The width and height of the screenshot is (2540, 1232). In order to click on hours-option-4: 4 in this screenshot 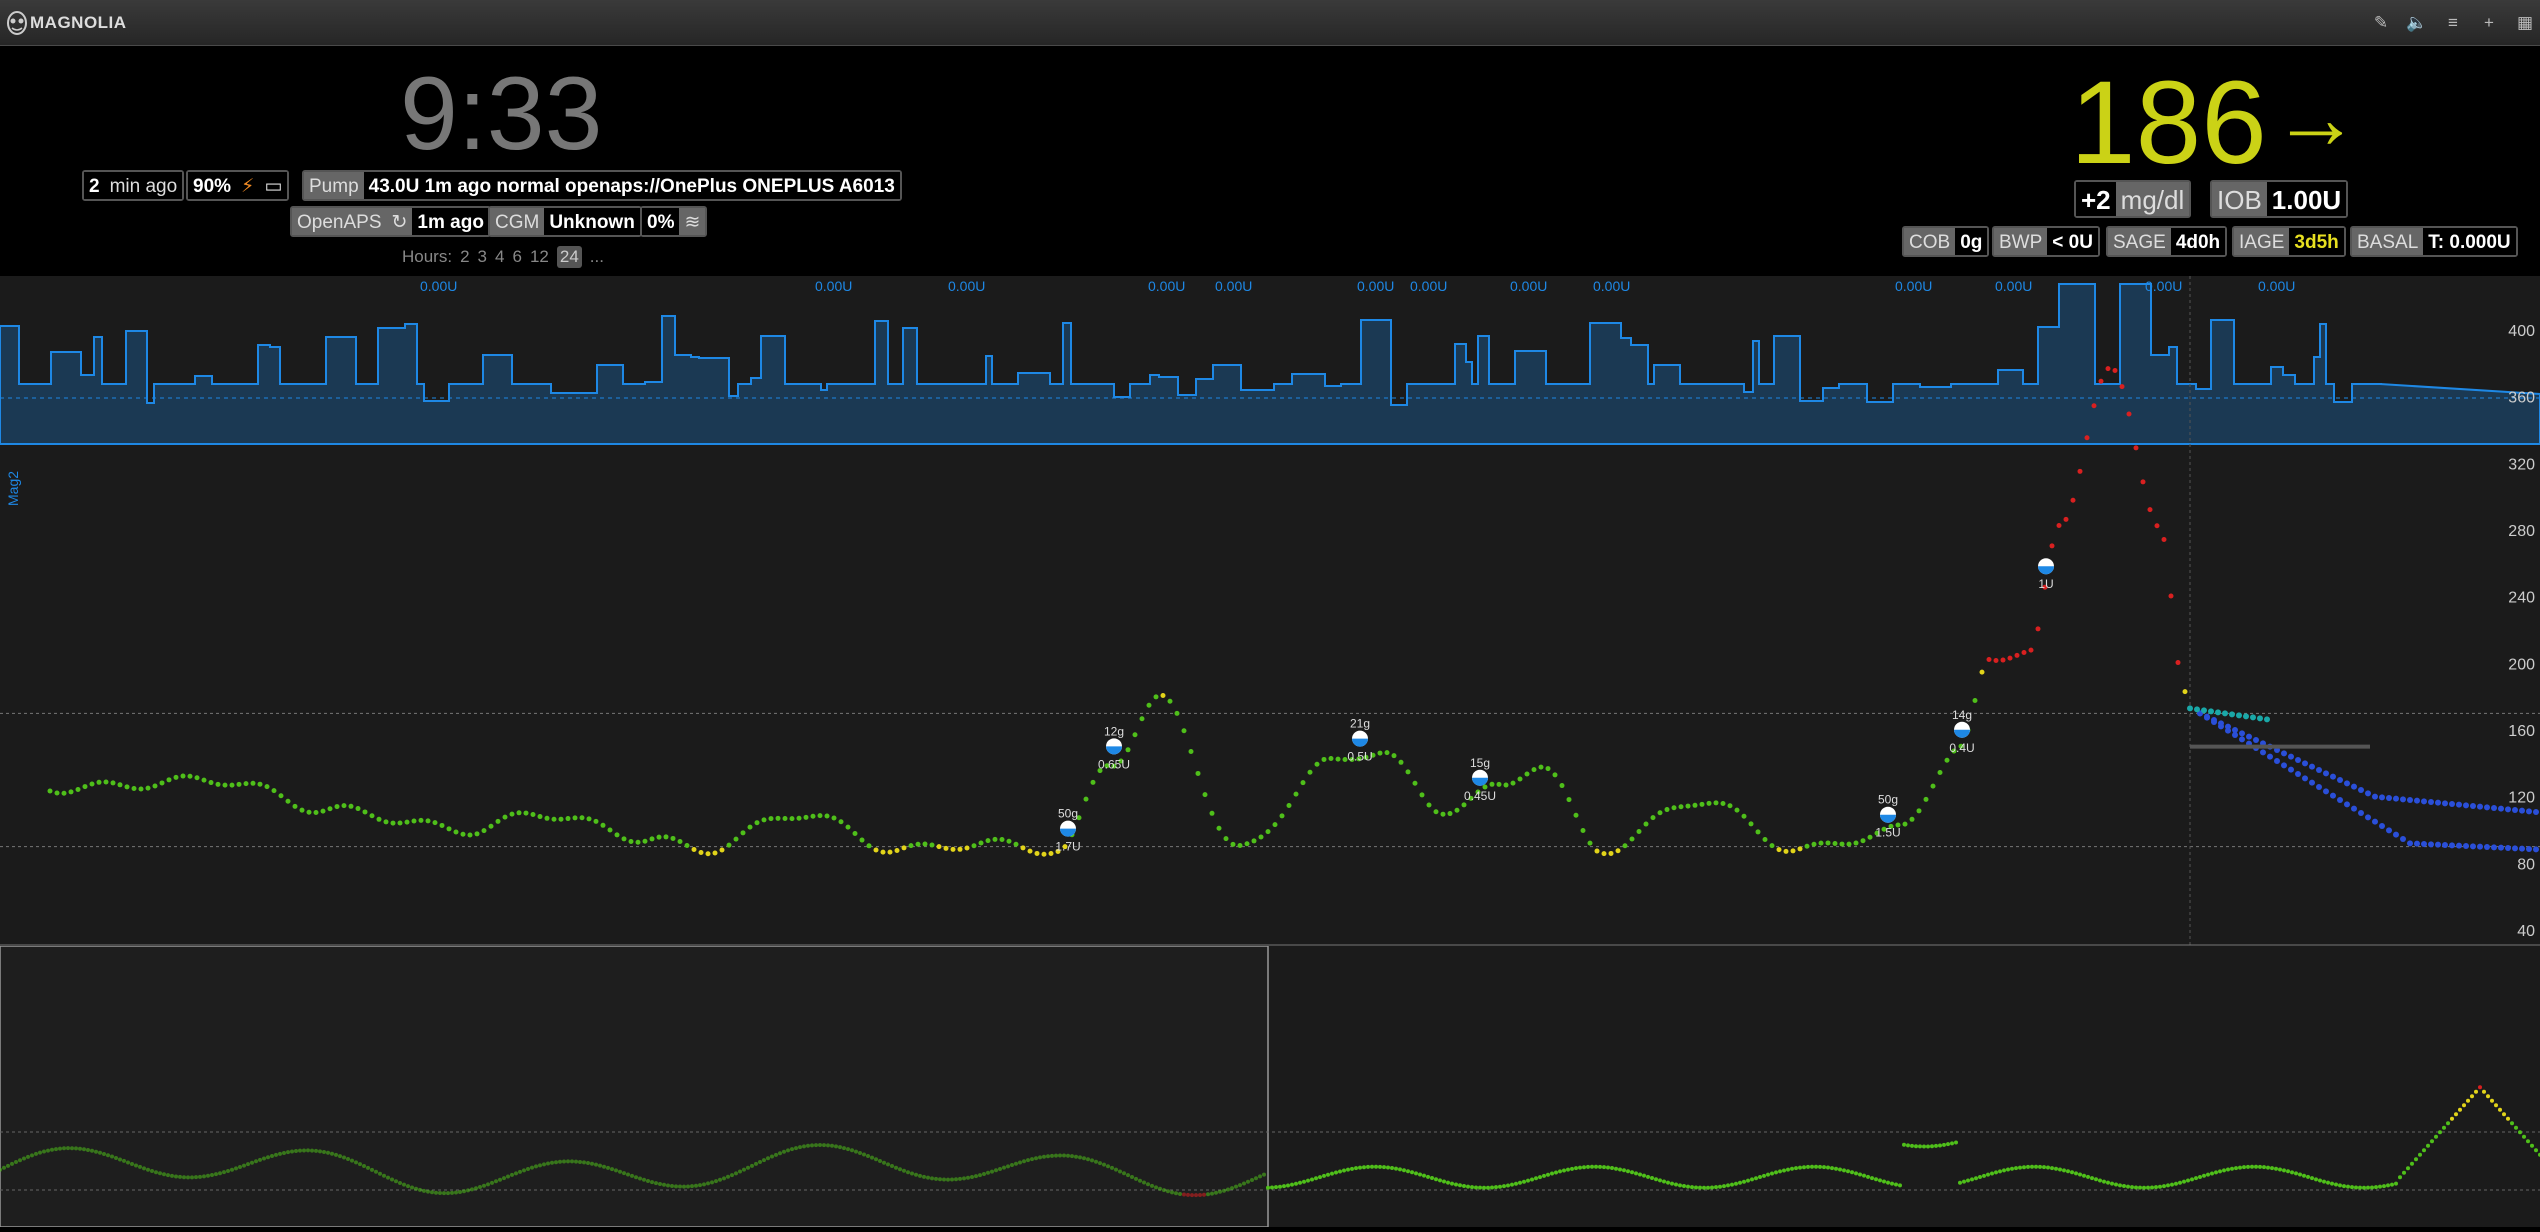, I will do `click(499, 257)`.